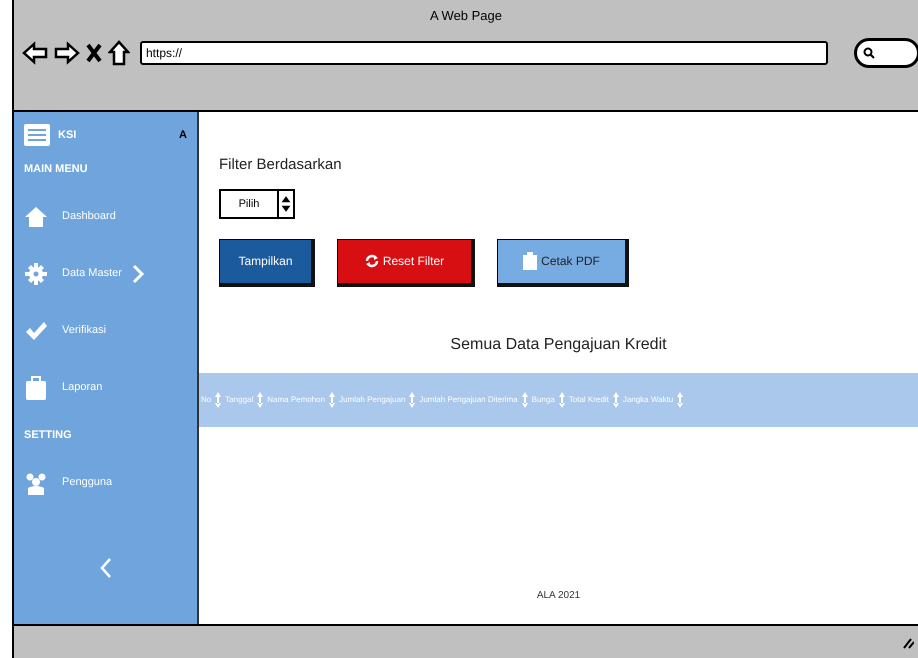 This screenshot has height=658, width=918. I want to click on column-header: Tanggal, so click(239, 400).